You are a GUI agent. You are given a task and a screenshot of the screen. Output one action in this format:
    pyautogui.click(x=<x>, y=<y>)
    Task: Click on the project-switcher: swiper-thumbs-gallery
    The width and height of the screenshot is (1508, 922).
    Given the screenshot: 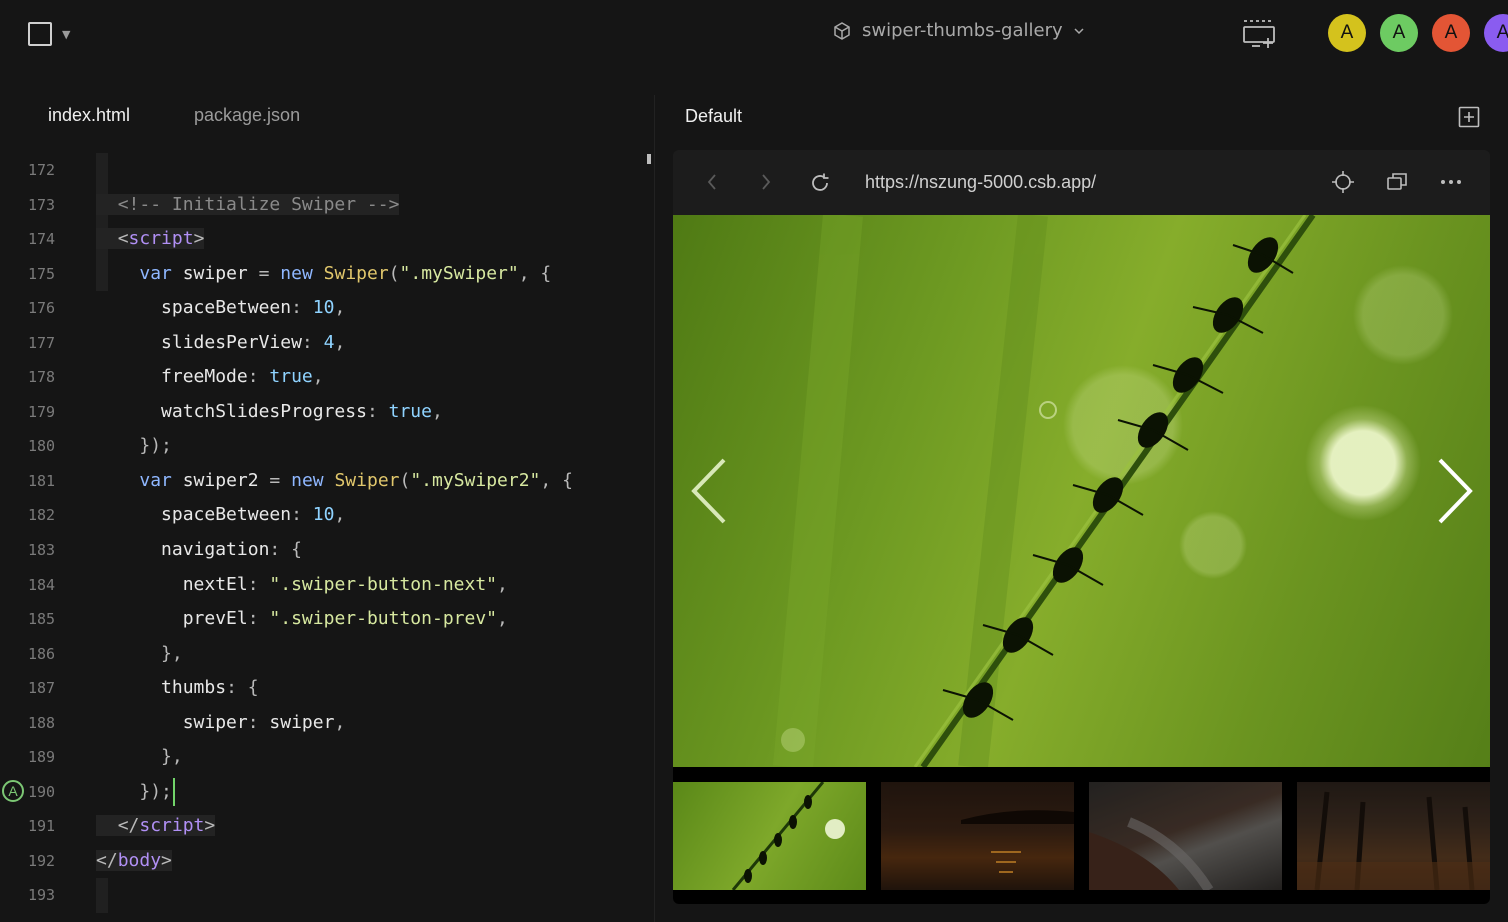 What is the action you would take?
    pyautogui.click(x=958, y=30)
    